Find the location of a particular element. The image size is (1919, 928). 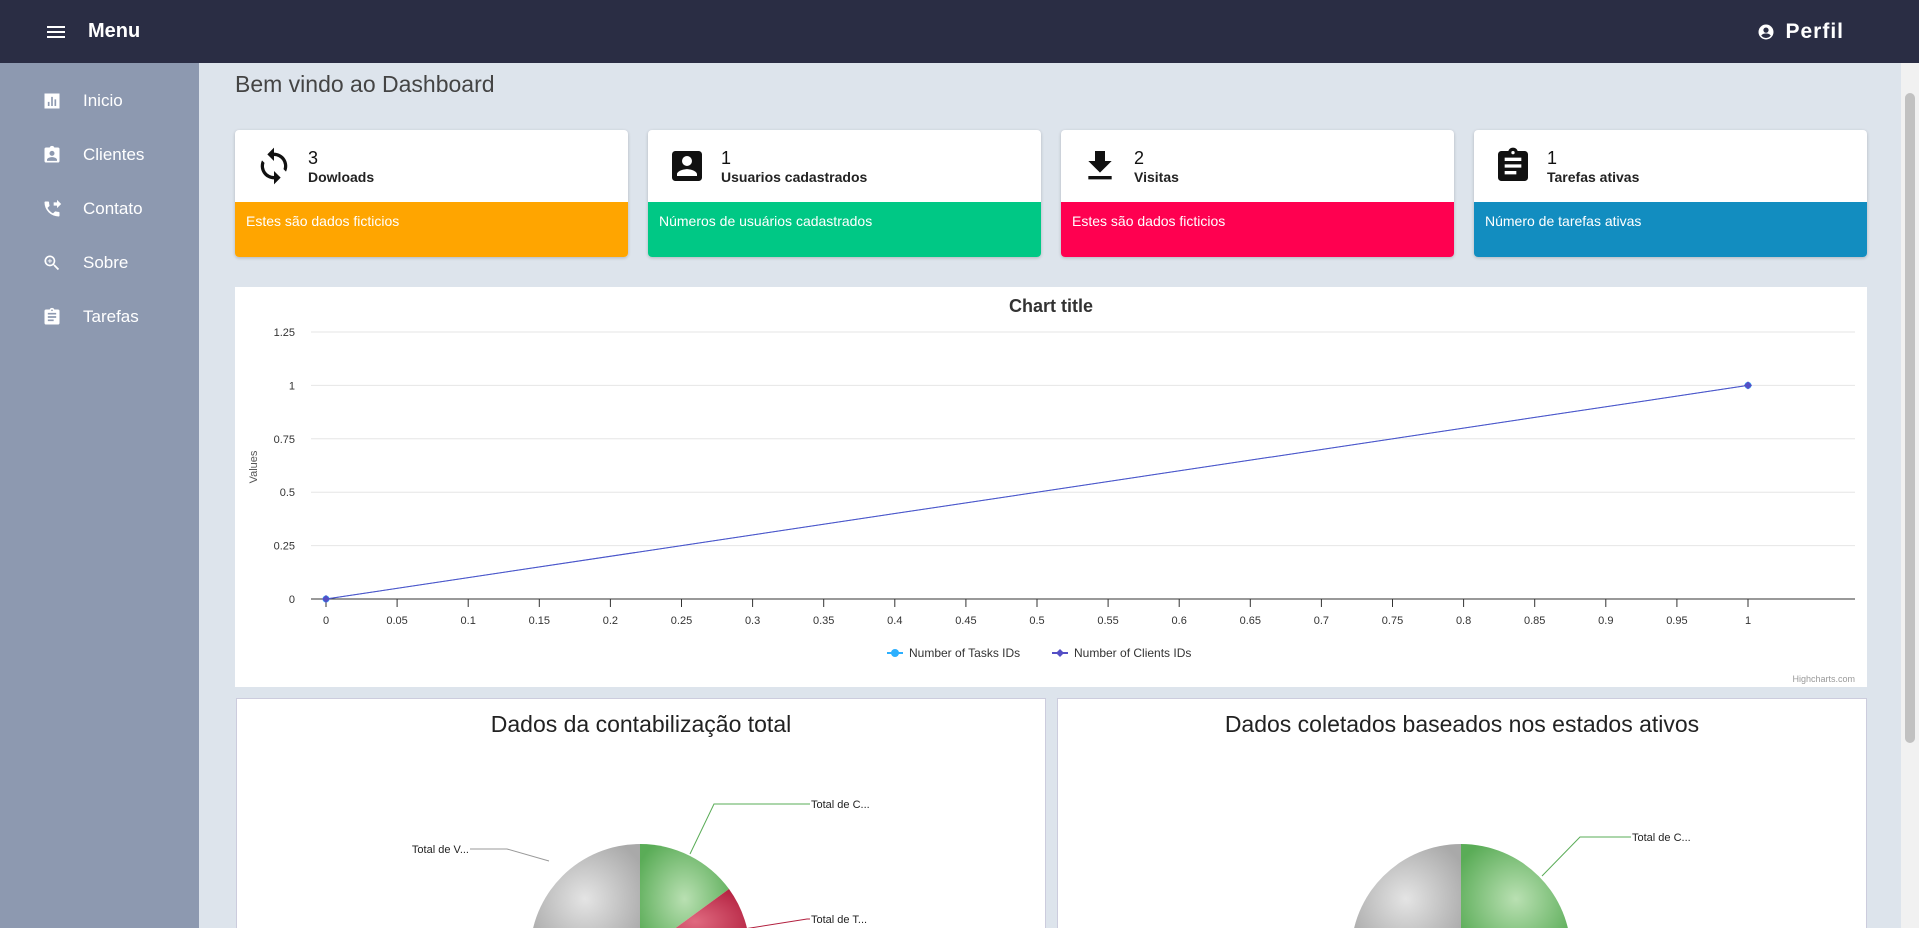

chart-title: Chart title is located at coordinates (1051, 306).